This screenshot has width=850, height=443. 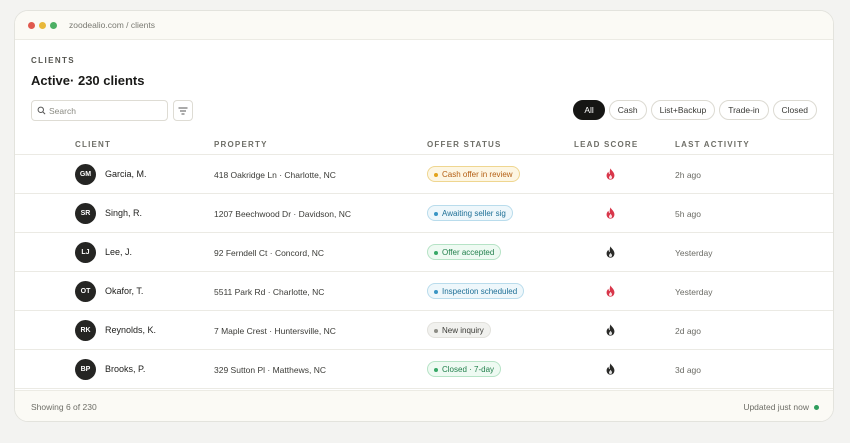 What do you see at coordinates (688, 370) in the screenshot?
I see `last-activity: 3d ago` at bounding box center [688, 370].